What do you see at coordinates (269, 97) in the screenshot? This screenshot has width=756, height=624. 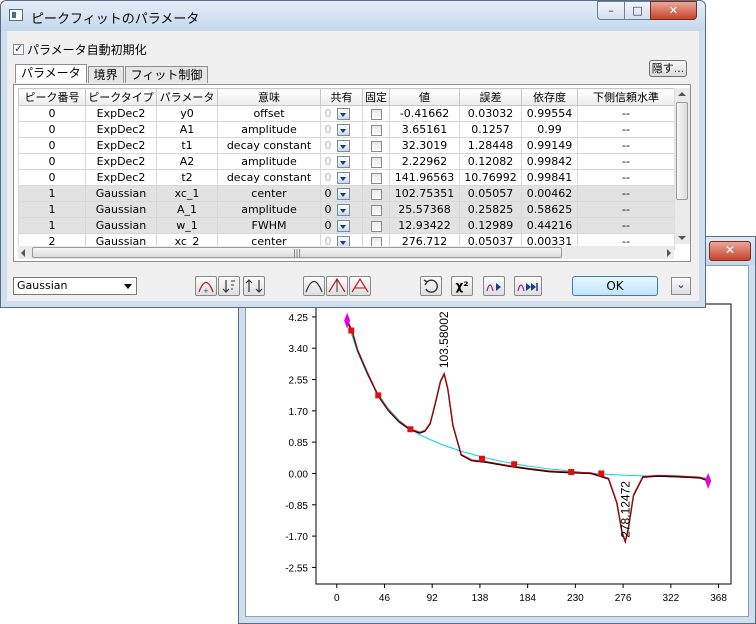 I see `col-header-meaning: 意味` at bounding box center [269, 97].